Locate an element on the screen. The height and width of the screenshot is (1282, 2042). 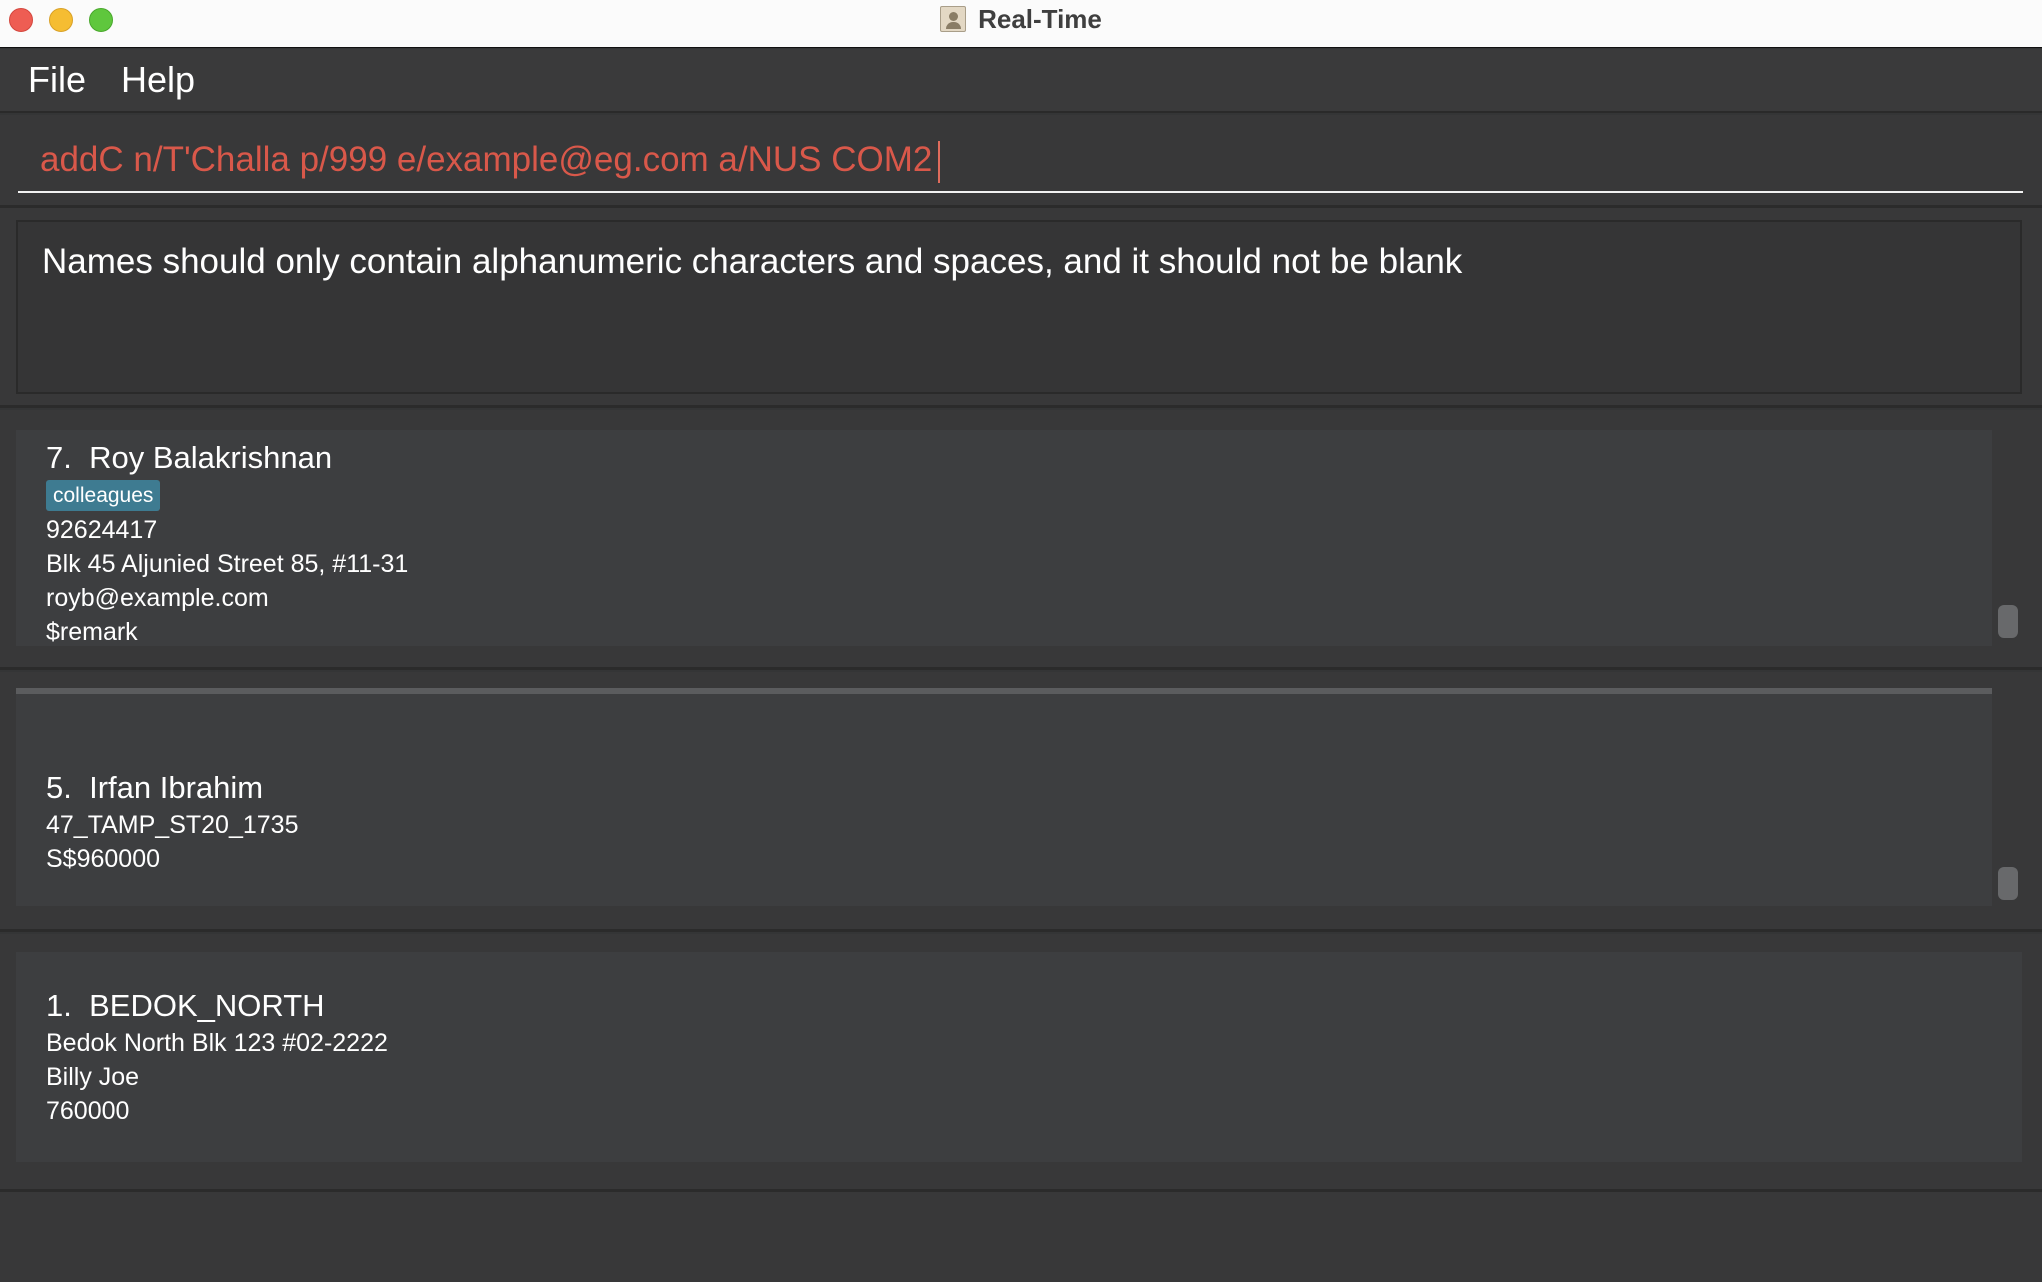
meetup-postal: 760000 is located at coordinates (88, 1111).